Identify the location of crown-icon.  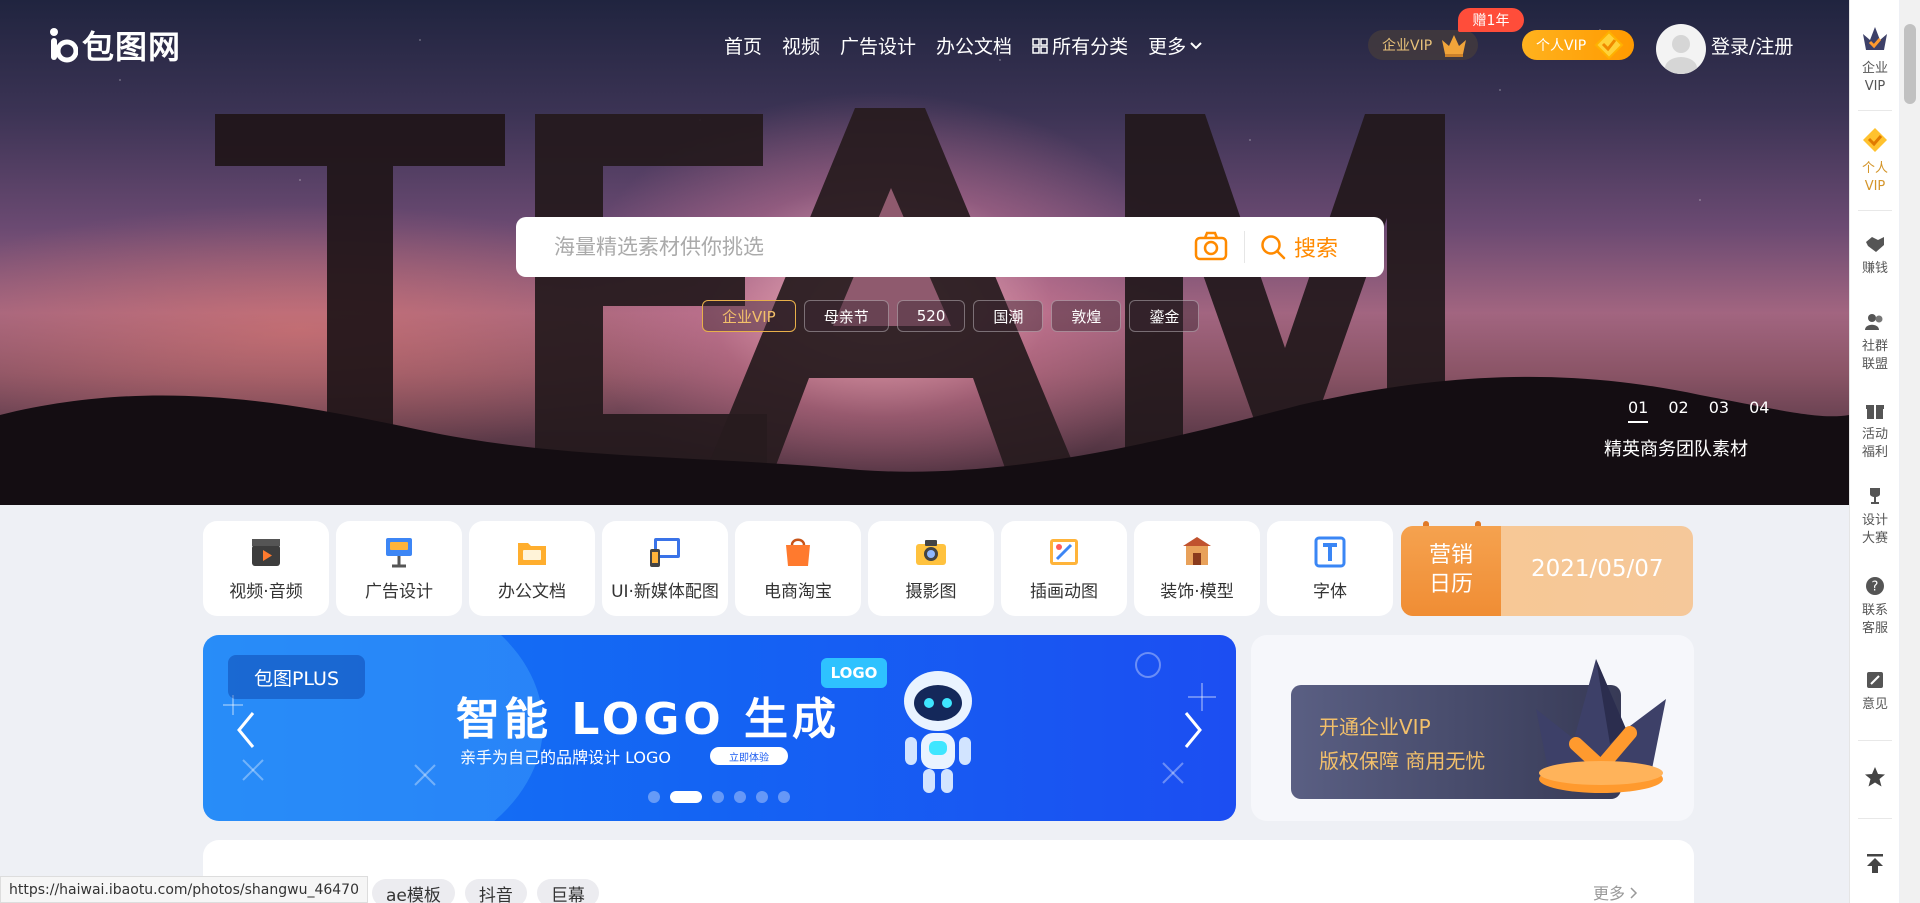
(1875, 38).